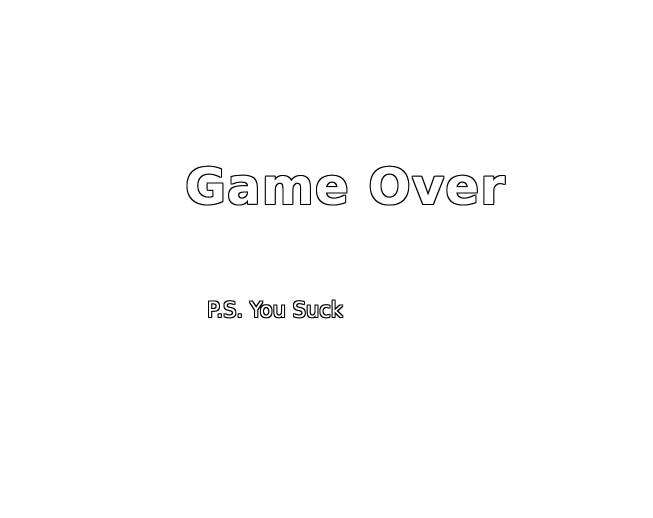 This screenshot has height=518, width=653. I want to click on game-over-subtitle: P.S. You Suck, so click(275, 310).